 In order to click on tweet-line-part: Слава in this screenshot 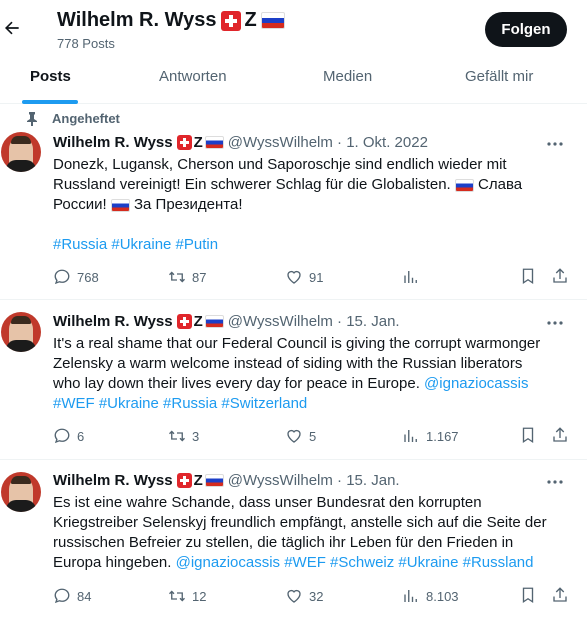, I will do `click(500, 184)`.